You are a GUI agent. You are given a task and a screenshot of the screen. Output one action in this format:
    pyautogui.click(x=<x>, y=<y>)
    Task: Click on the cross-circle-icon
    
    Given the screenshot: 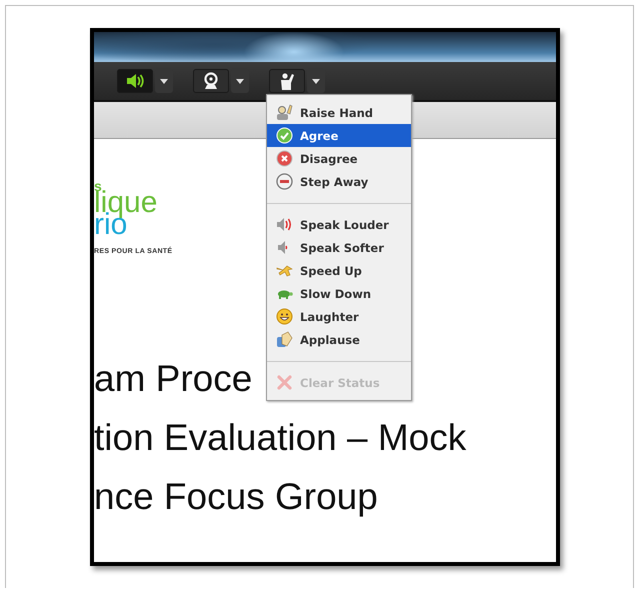 What is the action you would take?
    pyautogui.click(x=284, y=158)
    